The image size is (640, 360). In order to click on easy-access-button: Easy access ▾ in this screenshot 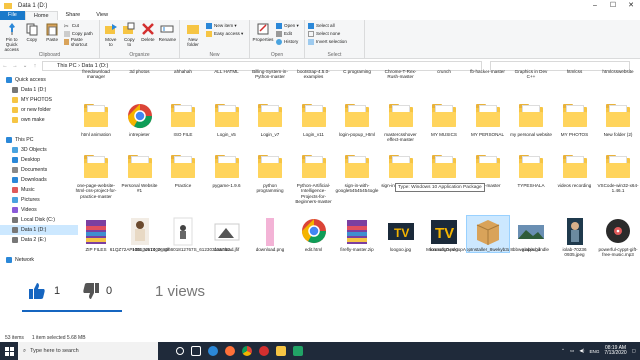, I will do `click(224, 33)`.